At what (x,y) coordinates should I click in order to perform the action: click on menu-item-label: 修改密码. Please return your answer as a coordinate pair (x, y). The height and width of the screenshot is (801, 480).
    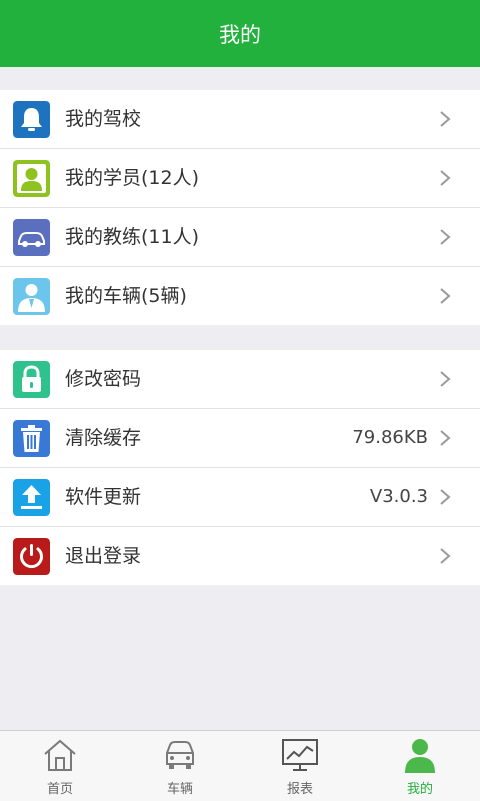
    Looking at the image, I should click on (103, 379).